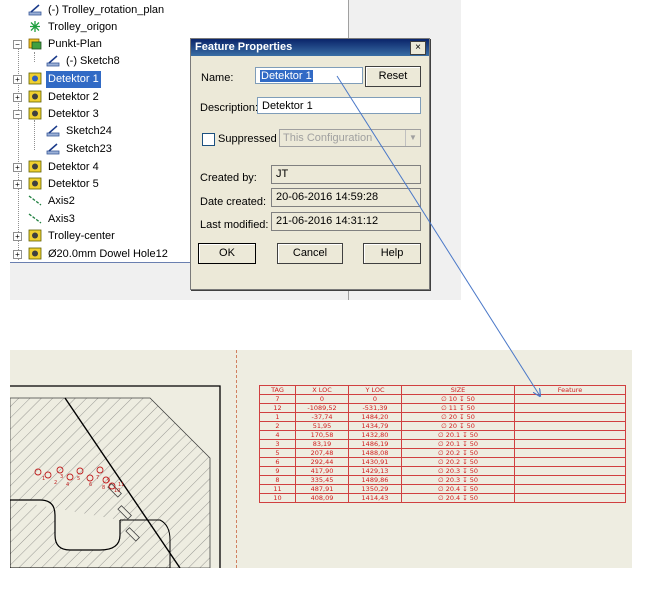 Image resolution: width=645 pixels, height=591 pixels. What do you see at coordinates (80, 131) in the screenshot?
I see `tree-item-sketch24: Sketch24` at bounding box center [80, 131].